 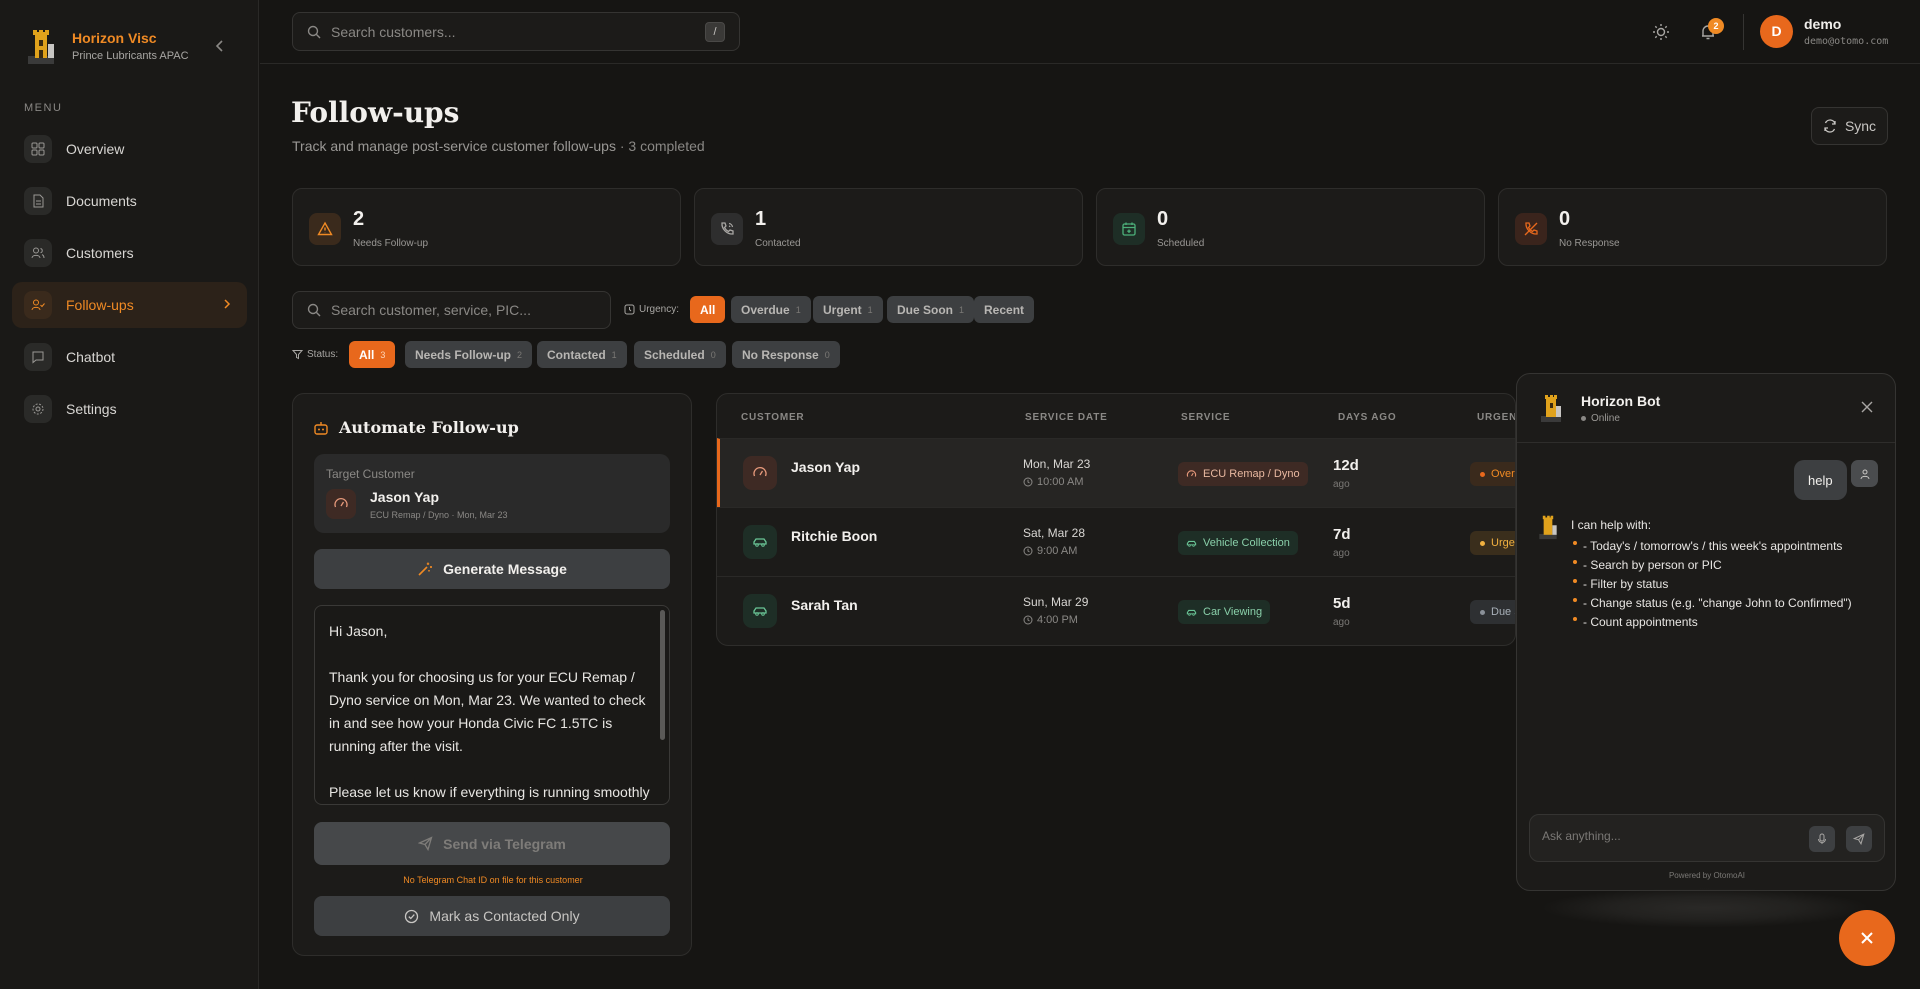 What do you see at coordinates (1090, 32) in the screenshot?
I see `topbar: / 2 D demo demo@otomo.com` at bounding box center [1090, 32].